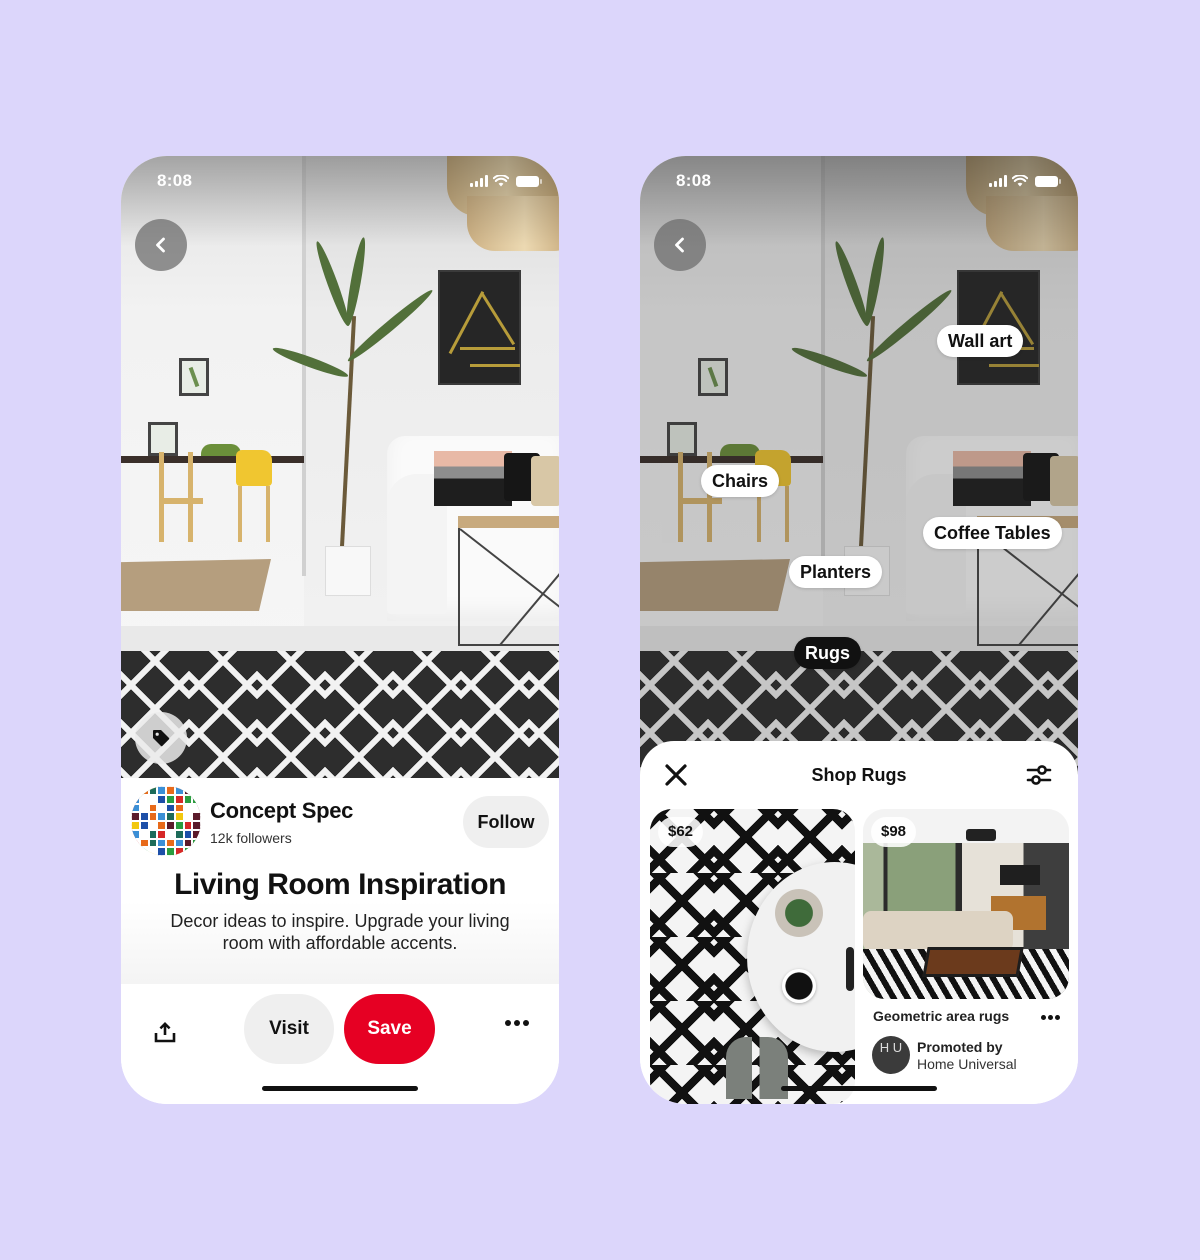 Image resolution: width=1200 pixels, height=1260 pixels. Describe the element at coordinates (966, 904) in the screenshot. I see `product-card: $98` at that location.